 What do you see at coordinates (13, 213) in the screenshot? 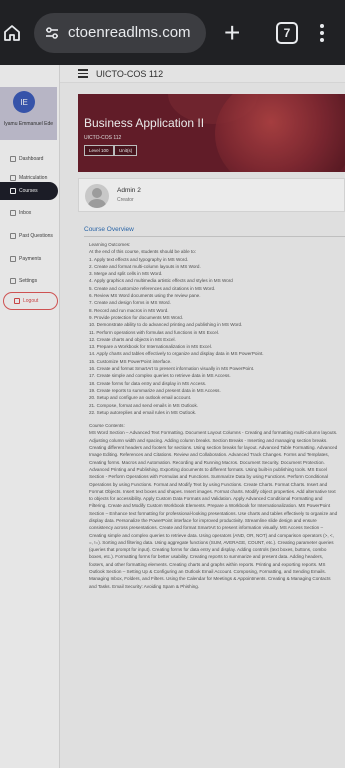
I see `inbox-icon` at bounding box center [13, 213].